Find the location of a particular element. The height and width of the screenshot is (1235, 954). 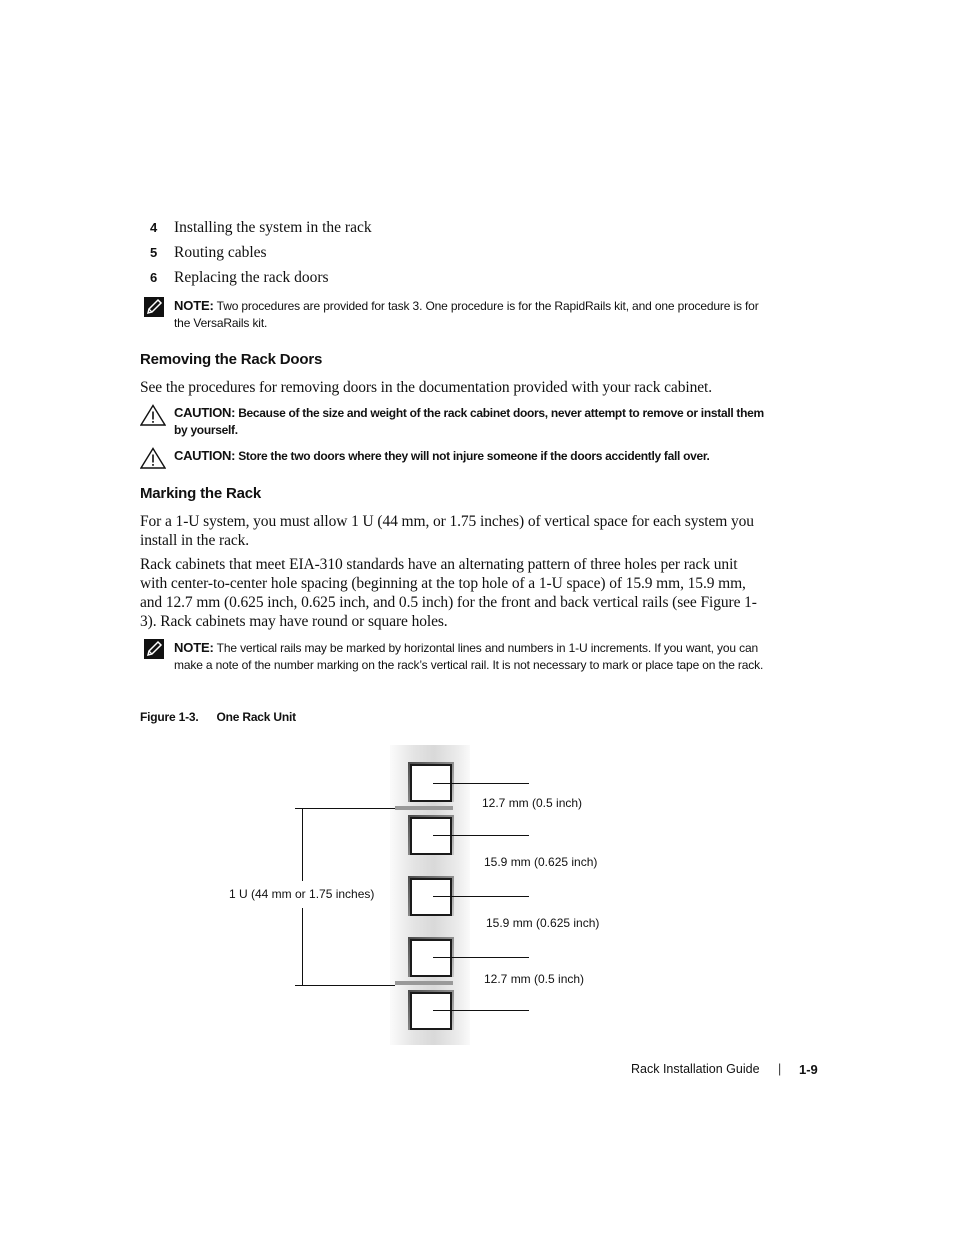

rail-hole is located at coordinates (431, 782).